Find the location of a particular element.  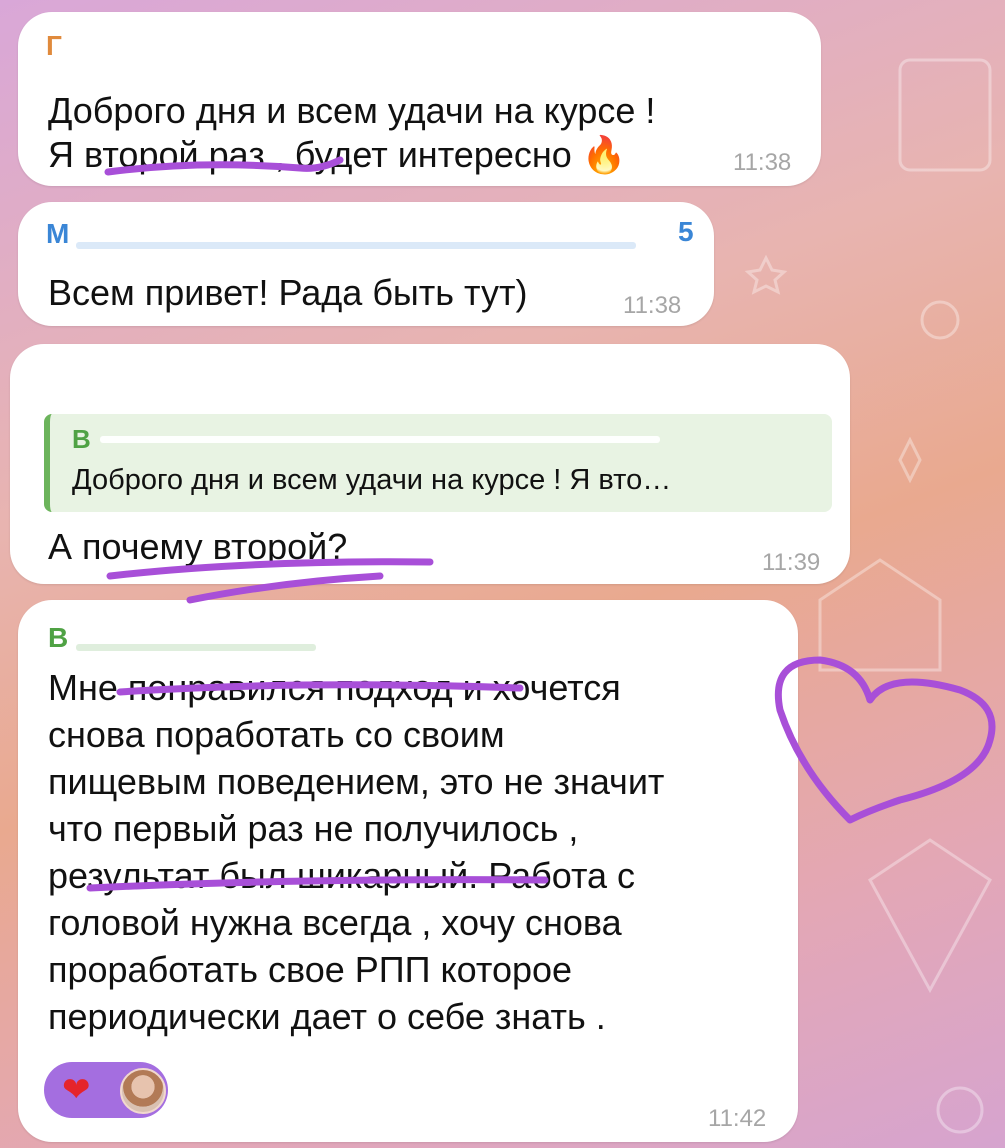

message-line: Мне понравился подход и хочется is located at coordinates (334, 687).